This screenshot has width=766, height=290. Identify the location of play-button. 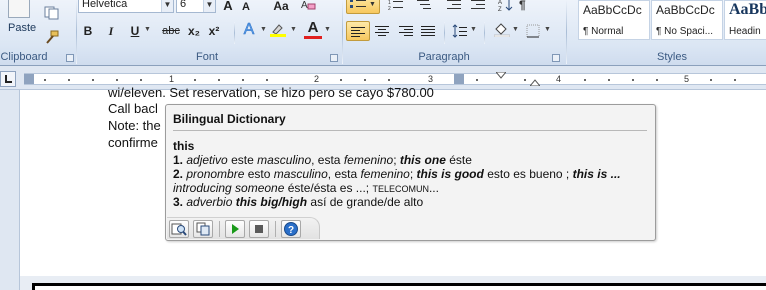
(235, 229).